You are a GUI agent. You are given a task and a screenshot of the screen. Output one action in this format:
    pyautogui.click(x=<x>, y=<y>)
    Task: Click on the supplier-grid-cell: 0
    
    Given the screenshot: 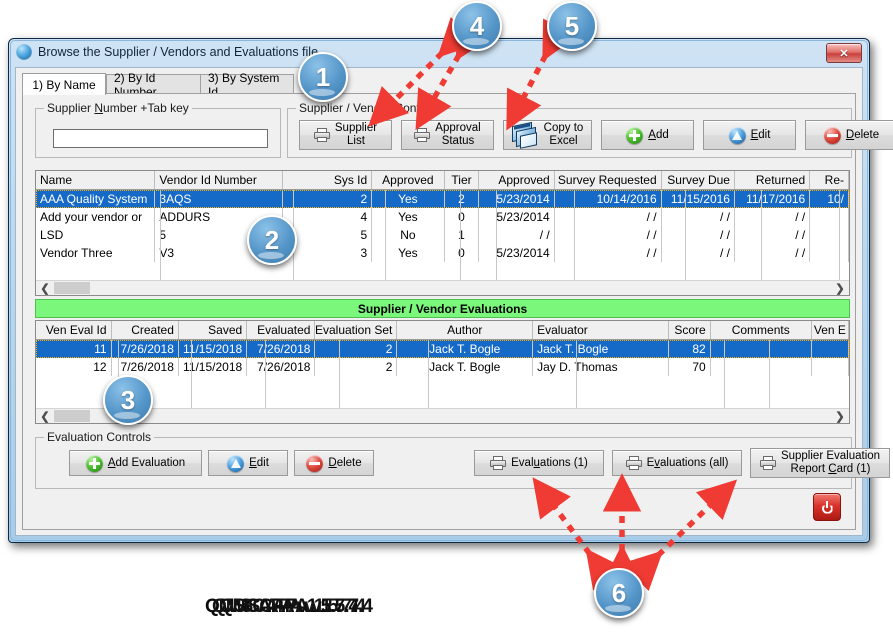 What is the action you would take?
    pyautogui.click(x=462, y=217)
    